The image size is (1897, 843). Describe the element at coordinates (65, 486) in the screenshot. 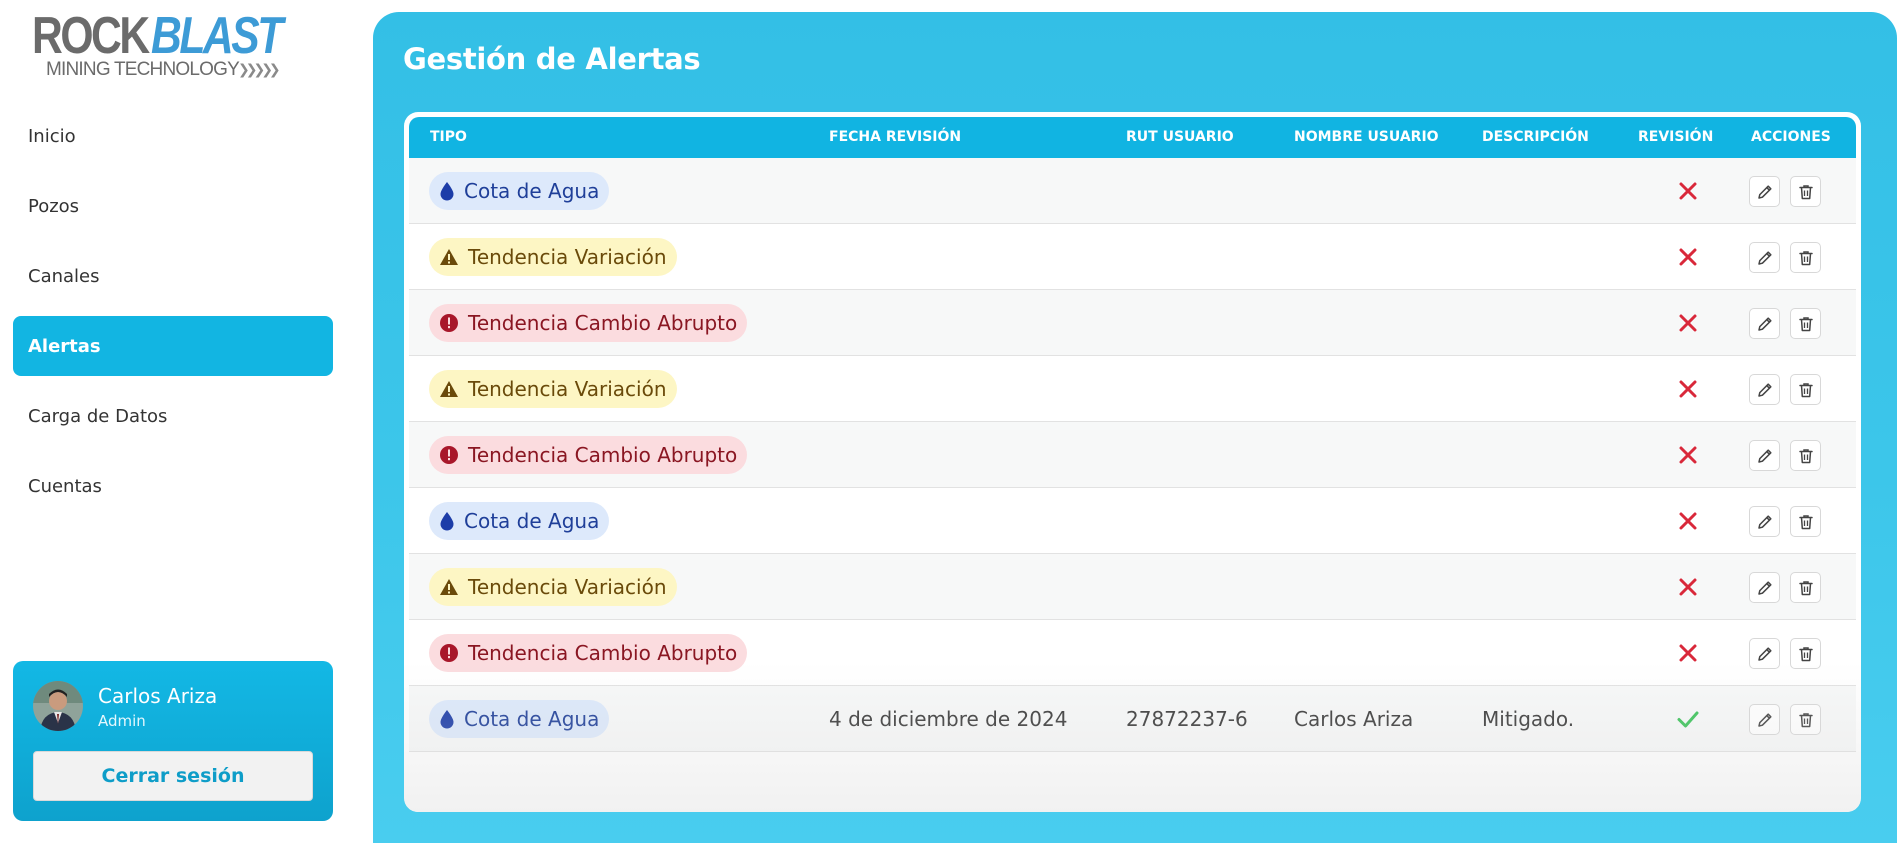

I see `sidebar-item-label: Cuentas` at that location.